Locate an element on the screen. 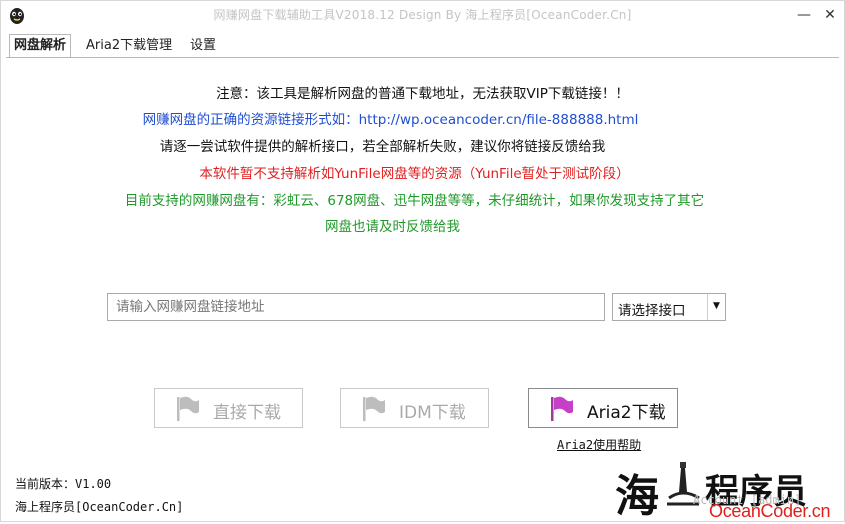  minimize-icon: — is located at coordinates (804, 15).